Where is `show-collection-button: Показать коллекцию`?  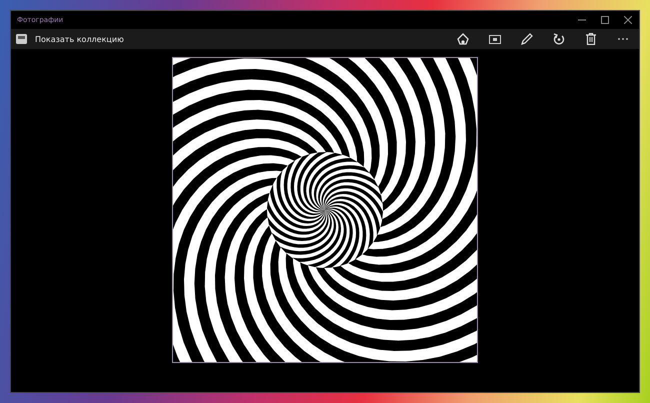
show-collection-button: Показать коллекцию is located at coordinates (70, 39).